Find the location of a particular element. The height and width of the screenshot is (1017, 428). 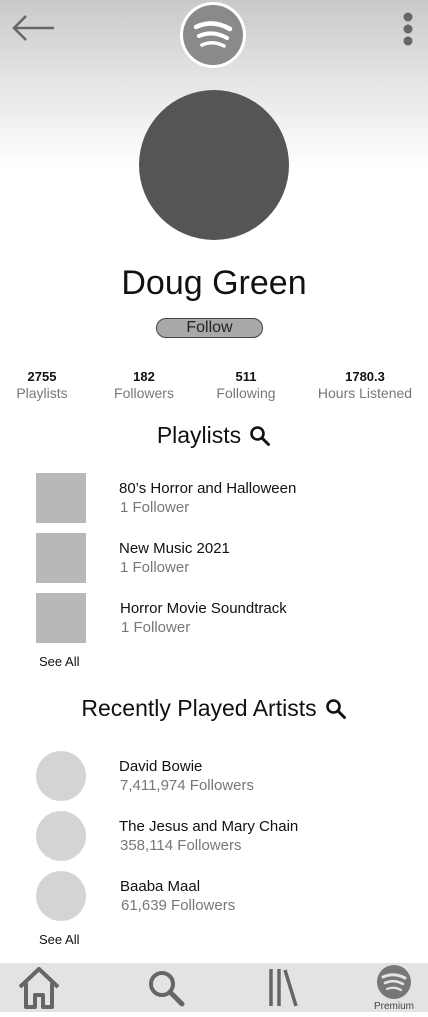

follow-button: Follow is located at coordinates (209, 328).